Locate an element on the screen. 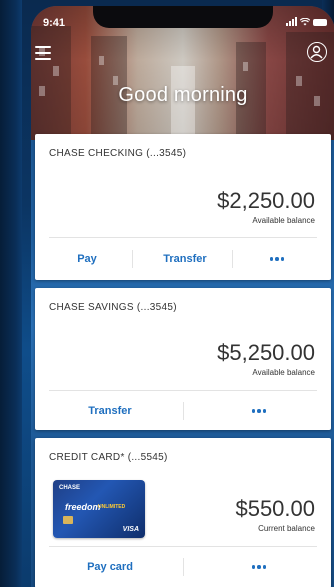 The image size is (334, 587). balance-label: Current balance is located at coordinates (286, 528).